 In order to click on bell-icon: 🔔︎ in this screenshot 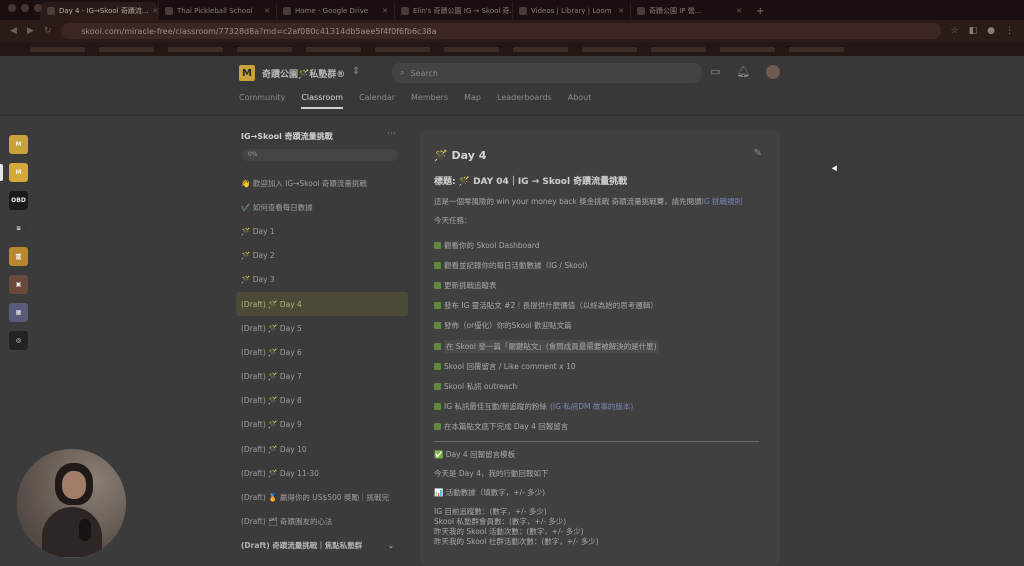, I will do `click(743, 71)`.